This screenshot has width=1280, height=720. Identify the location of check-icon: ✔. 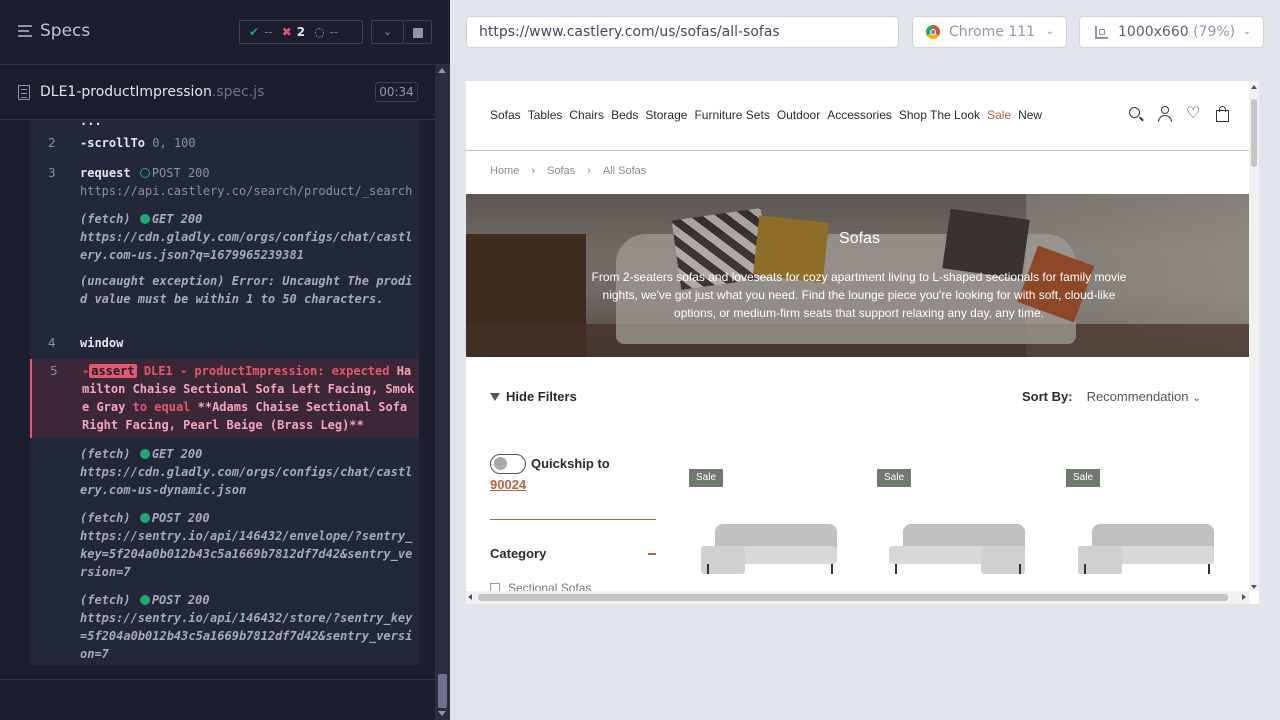
(254, 32).